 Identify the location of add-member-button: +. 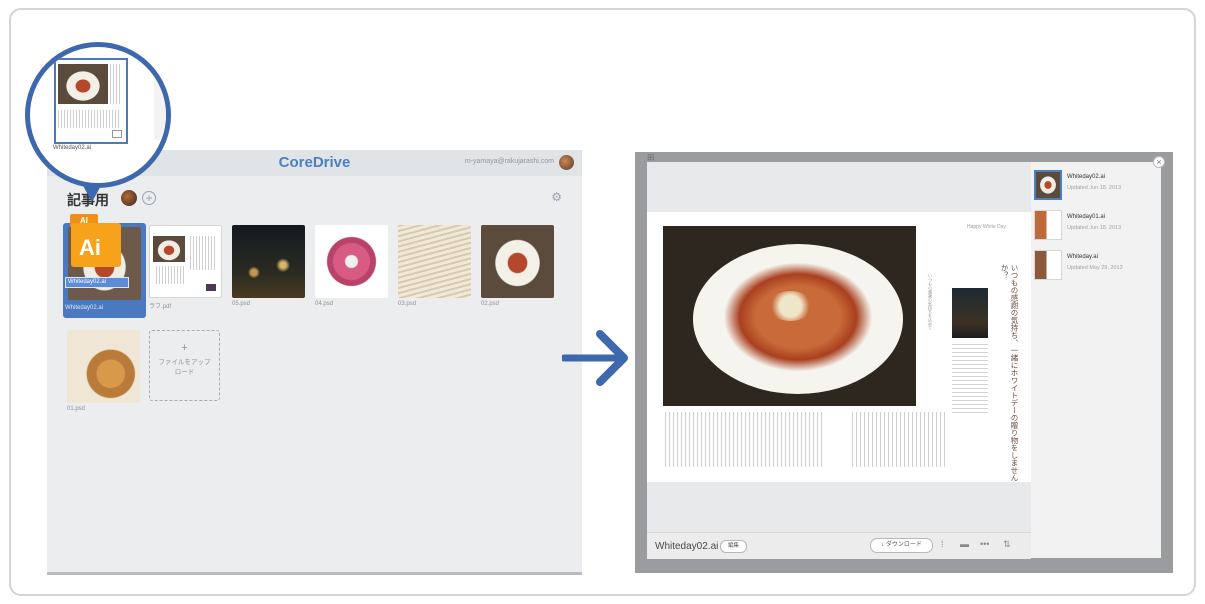
(149, 198).